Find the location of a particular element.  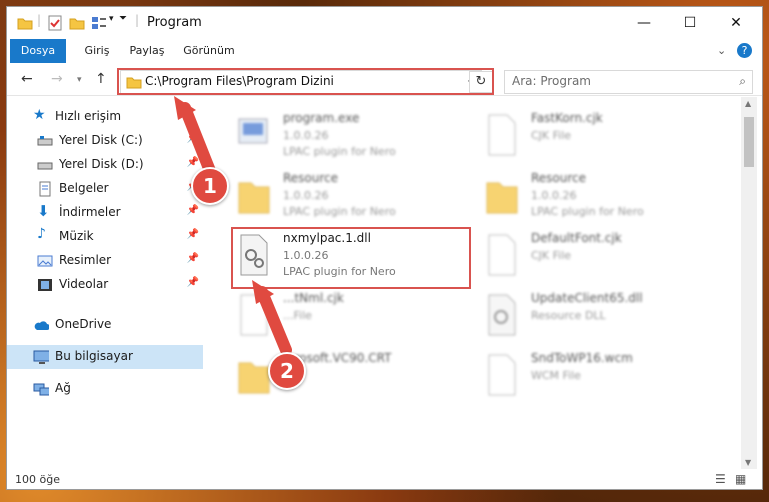

callout-step-2: 2 is located at coordinates (287, 371).